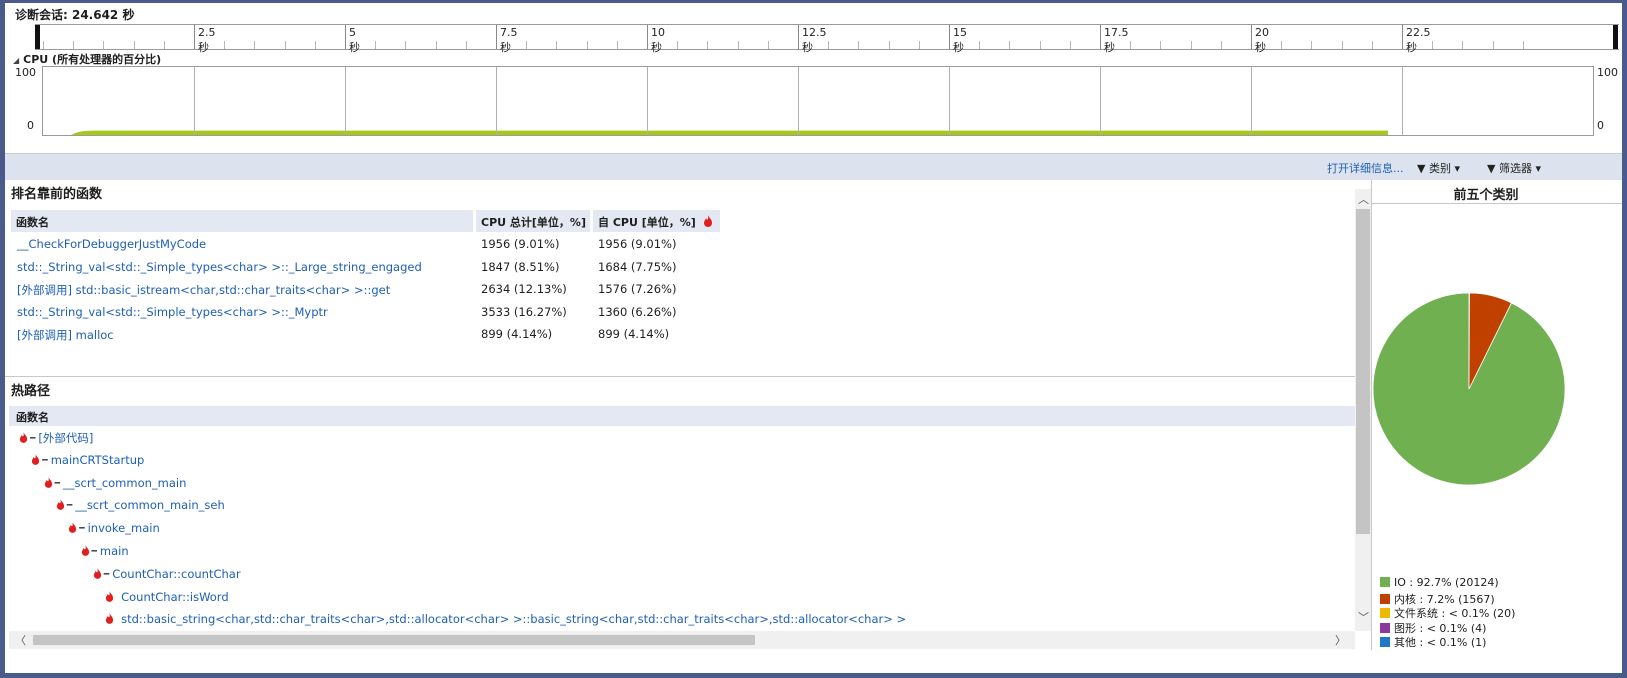 The image size is (1627, 678). I want to click on scroll-left-icon: 〈, so click(20, 640).